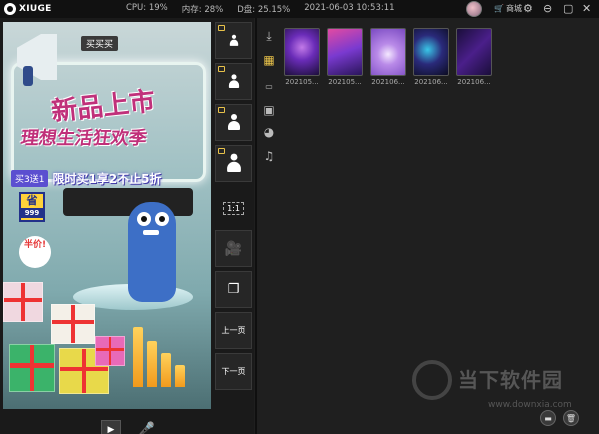  I want to click on promo-text: 限时买1享2不止5折, so click(107, 178).